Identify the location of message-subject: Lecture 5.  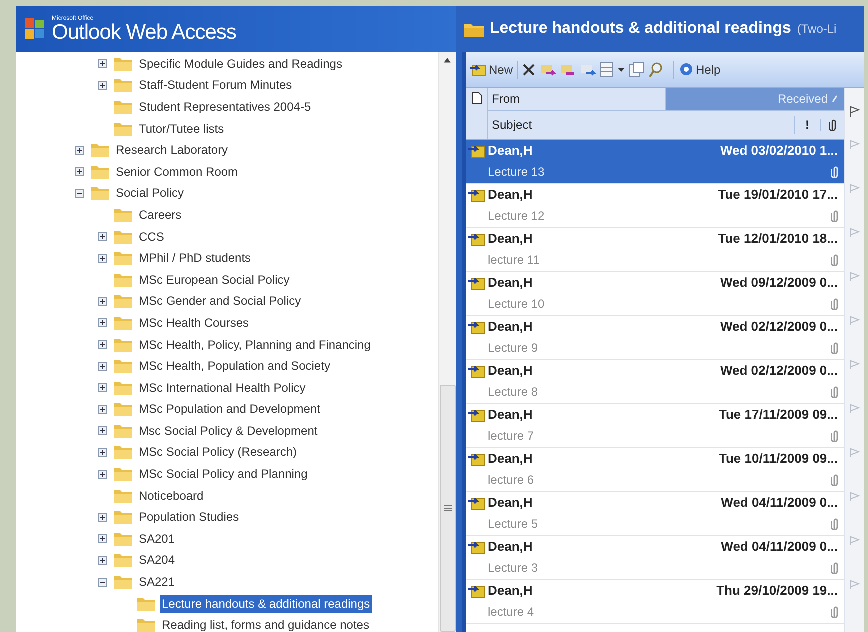
(513, 524).